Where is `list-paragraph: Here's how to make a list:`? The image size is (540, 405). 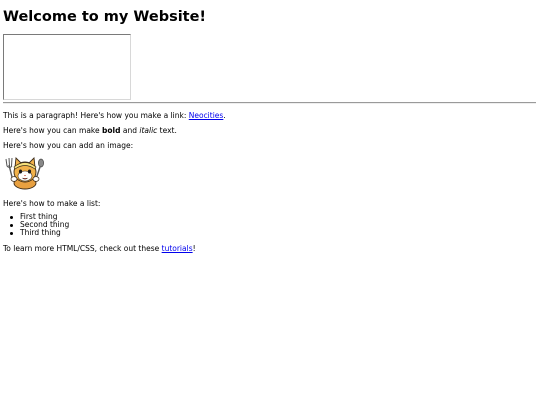
list-paragraph: Here's how to make a list: is located at coordinates (52, 203).